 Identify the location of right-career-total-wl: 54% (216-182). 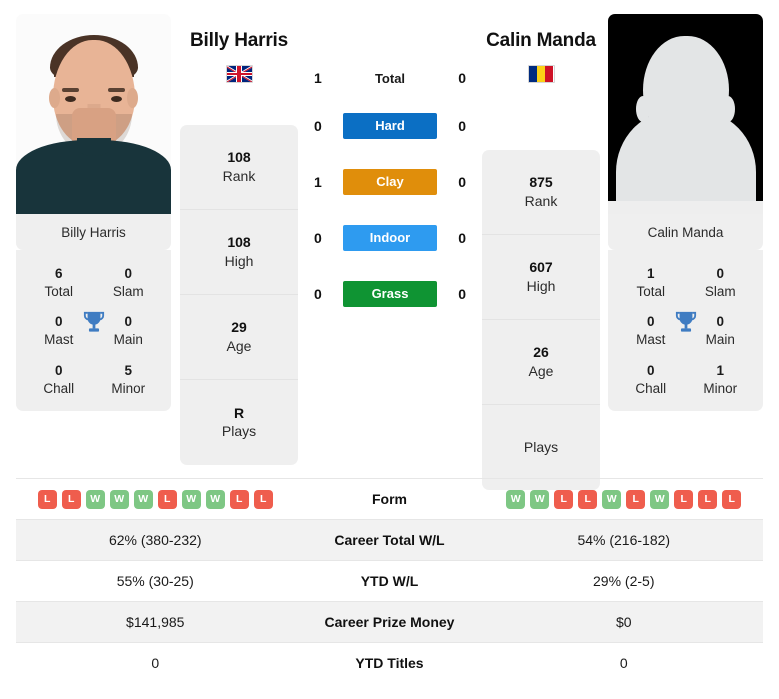
(624, 540).